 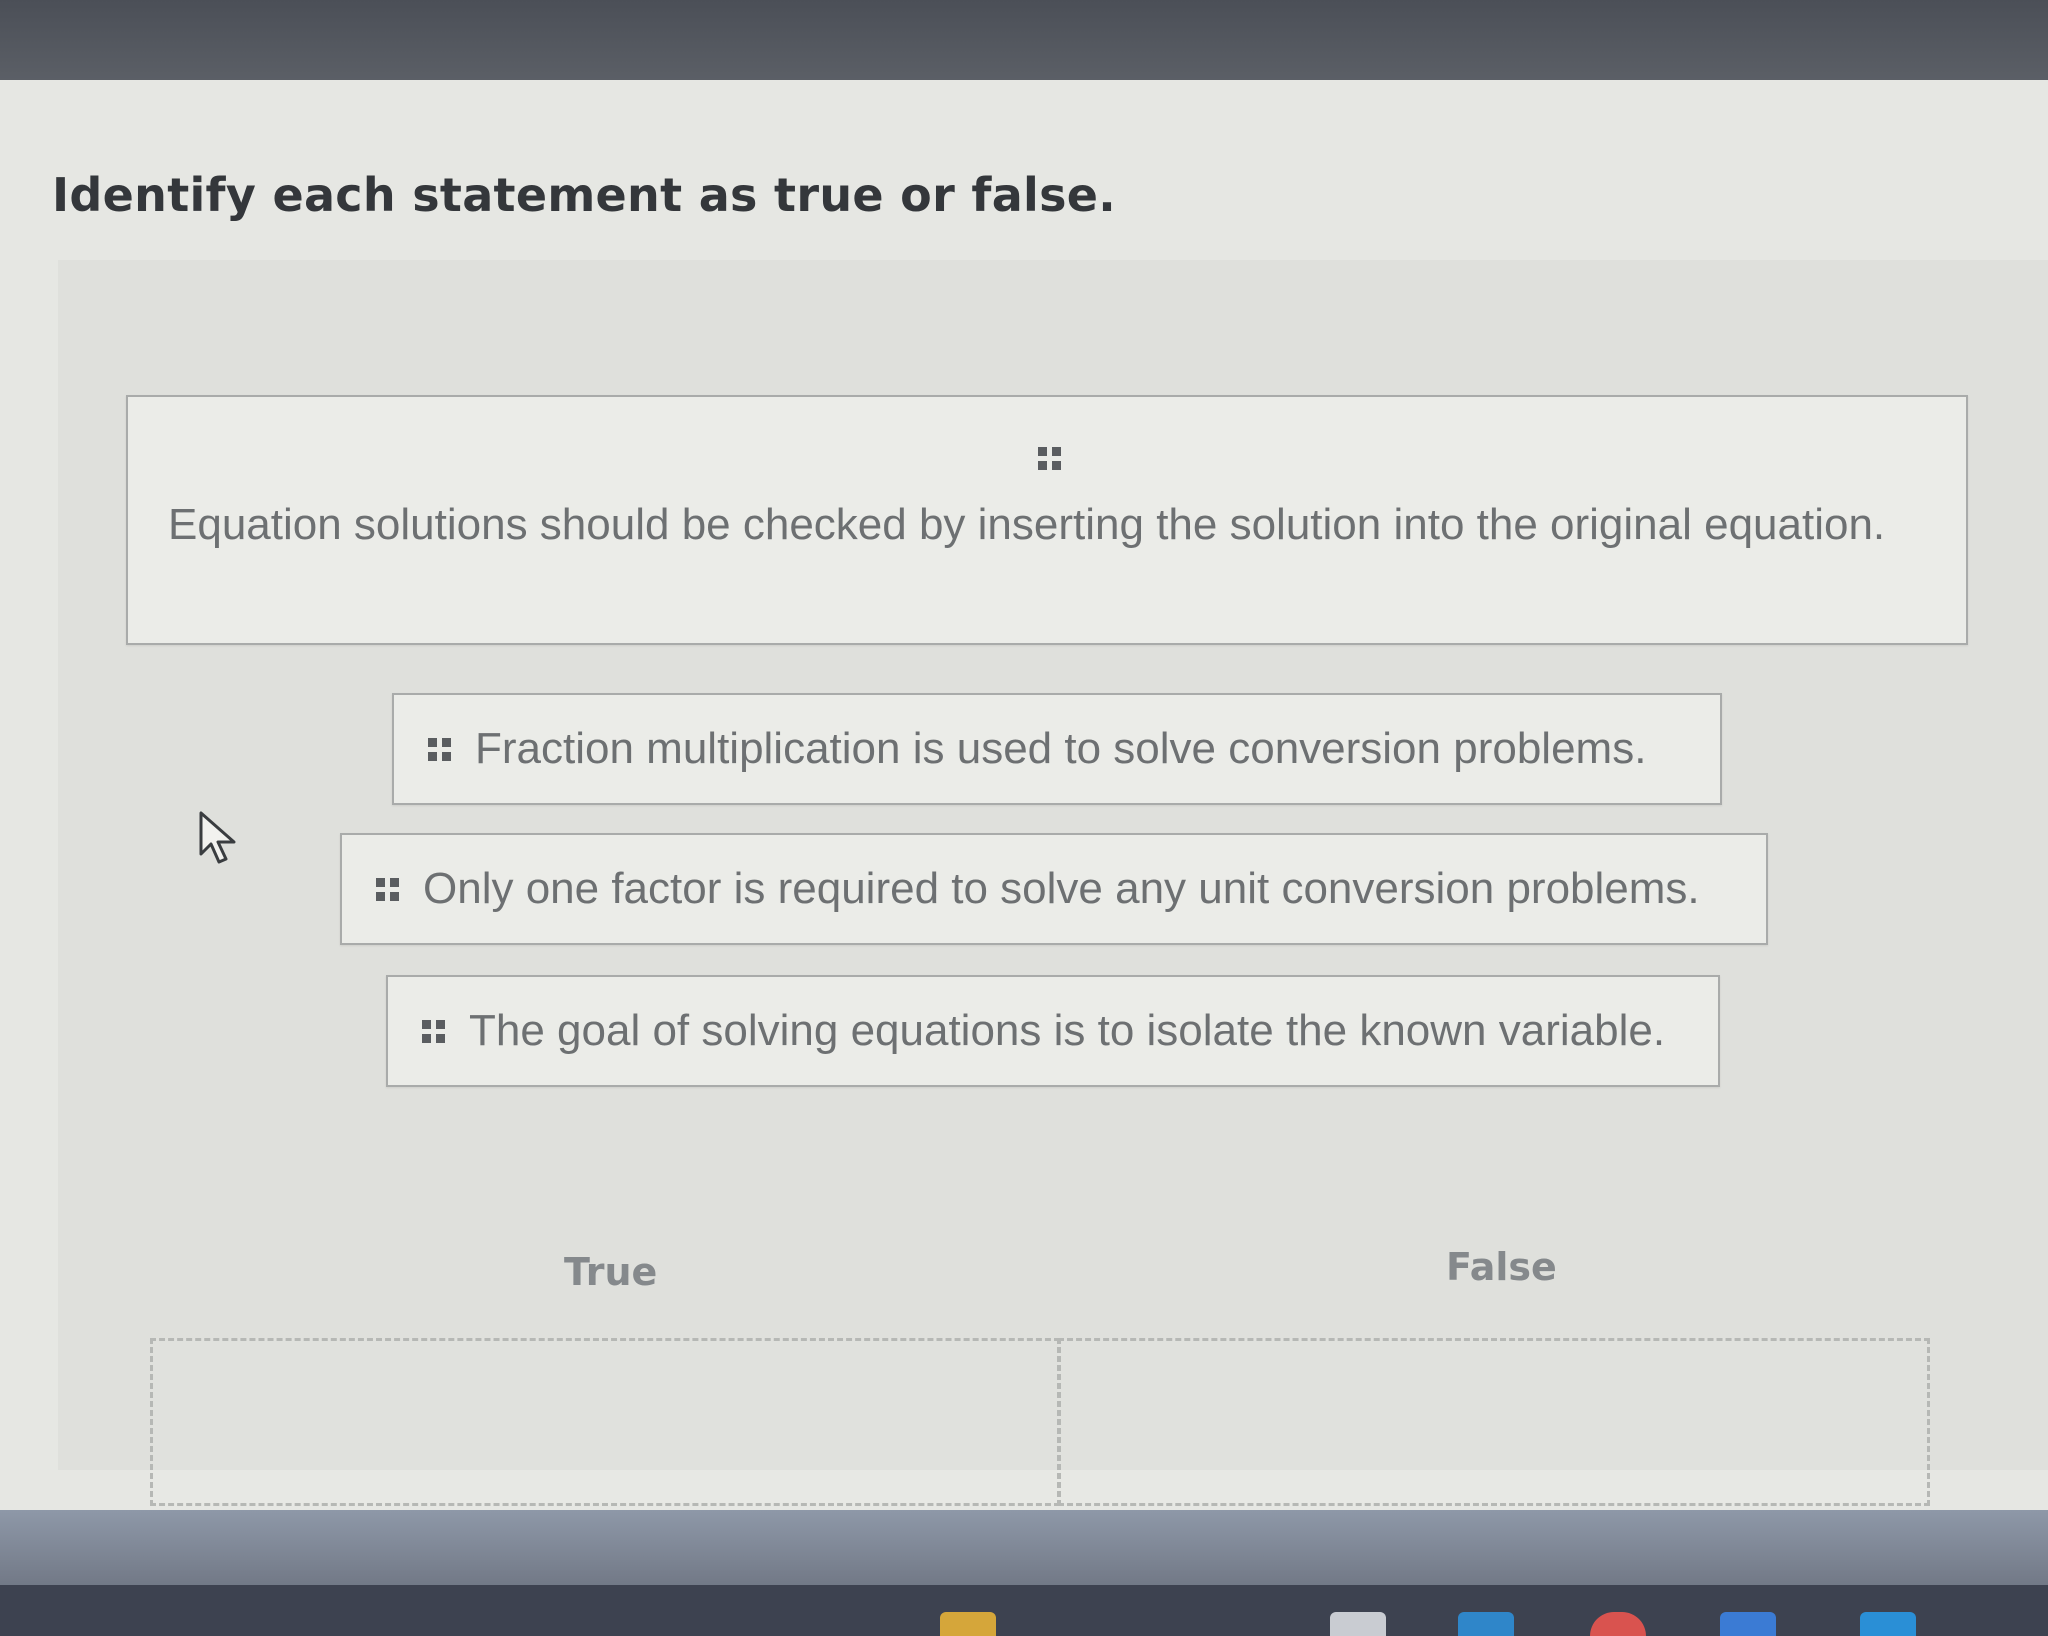 What do you see at coordinates (1486, 1624) in the screenshot?
I see `store-icon` at bounding box center [1486, 1624].